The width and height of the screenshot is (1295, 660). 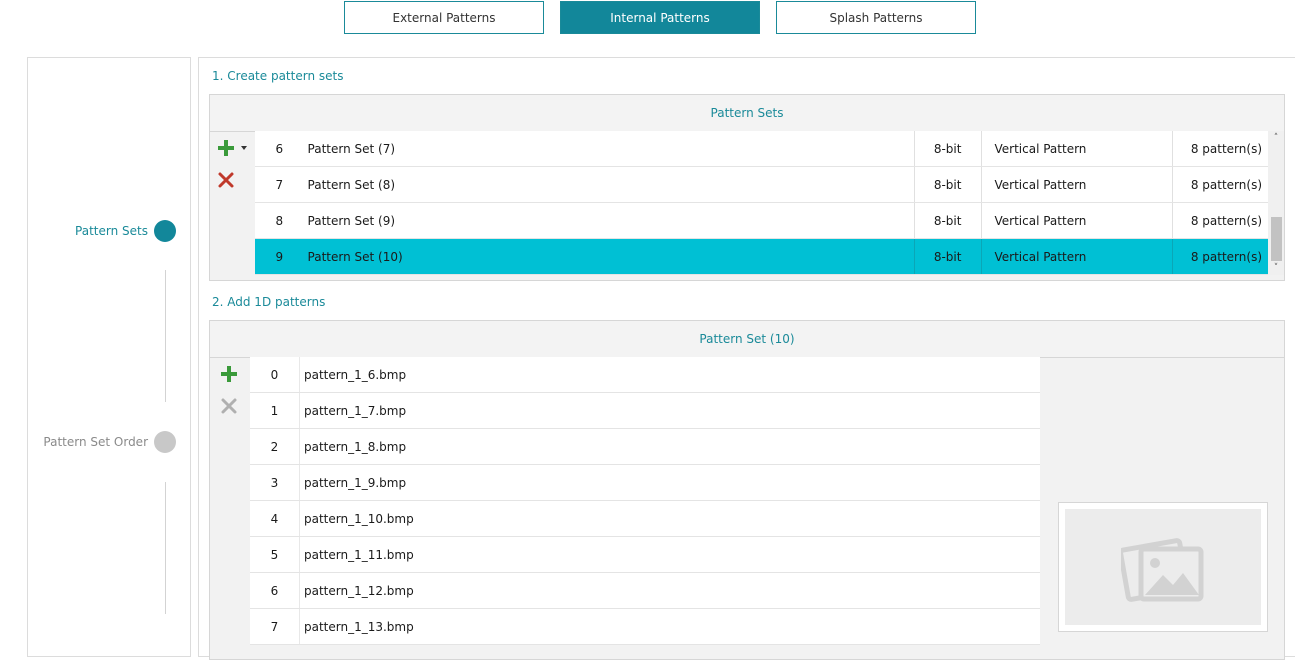 I want to click on pattern-file-name: pattern_1_8.bmp, so click(x=355, y=446).